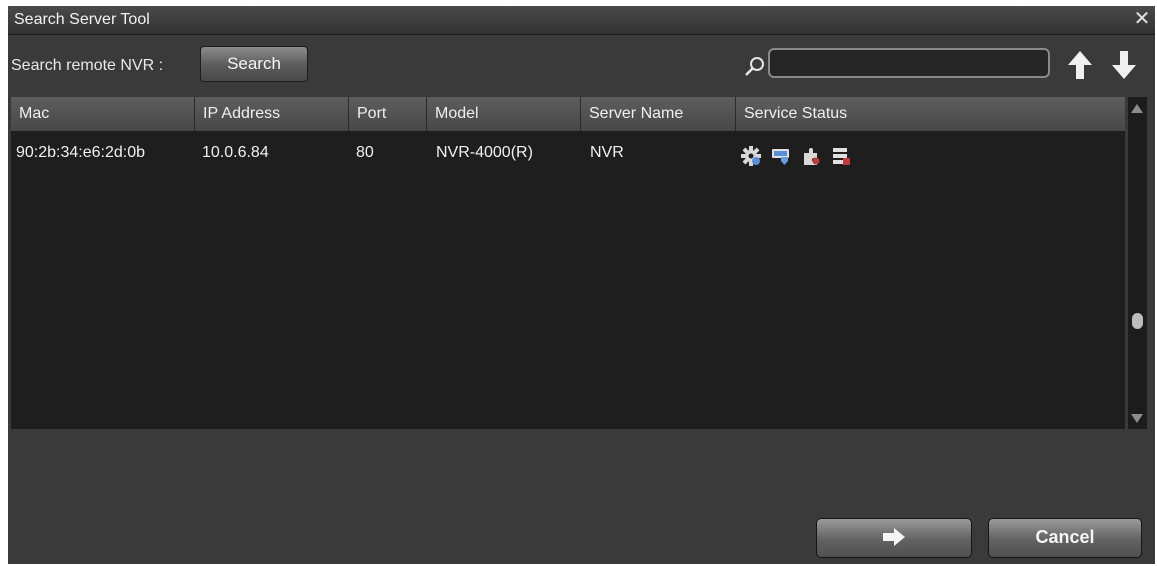  Describe the element at coordinates (1137, 418) in the screenshot. I see `scroll-down-icon` at that location.